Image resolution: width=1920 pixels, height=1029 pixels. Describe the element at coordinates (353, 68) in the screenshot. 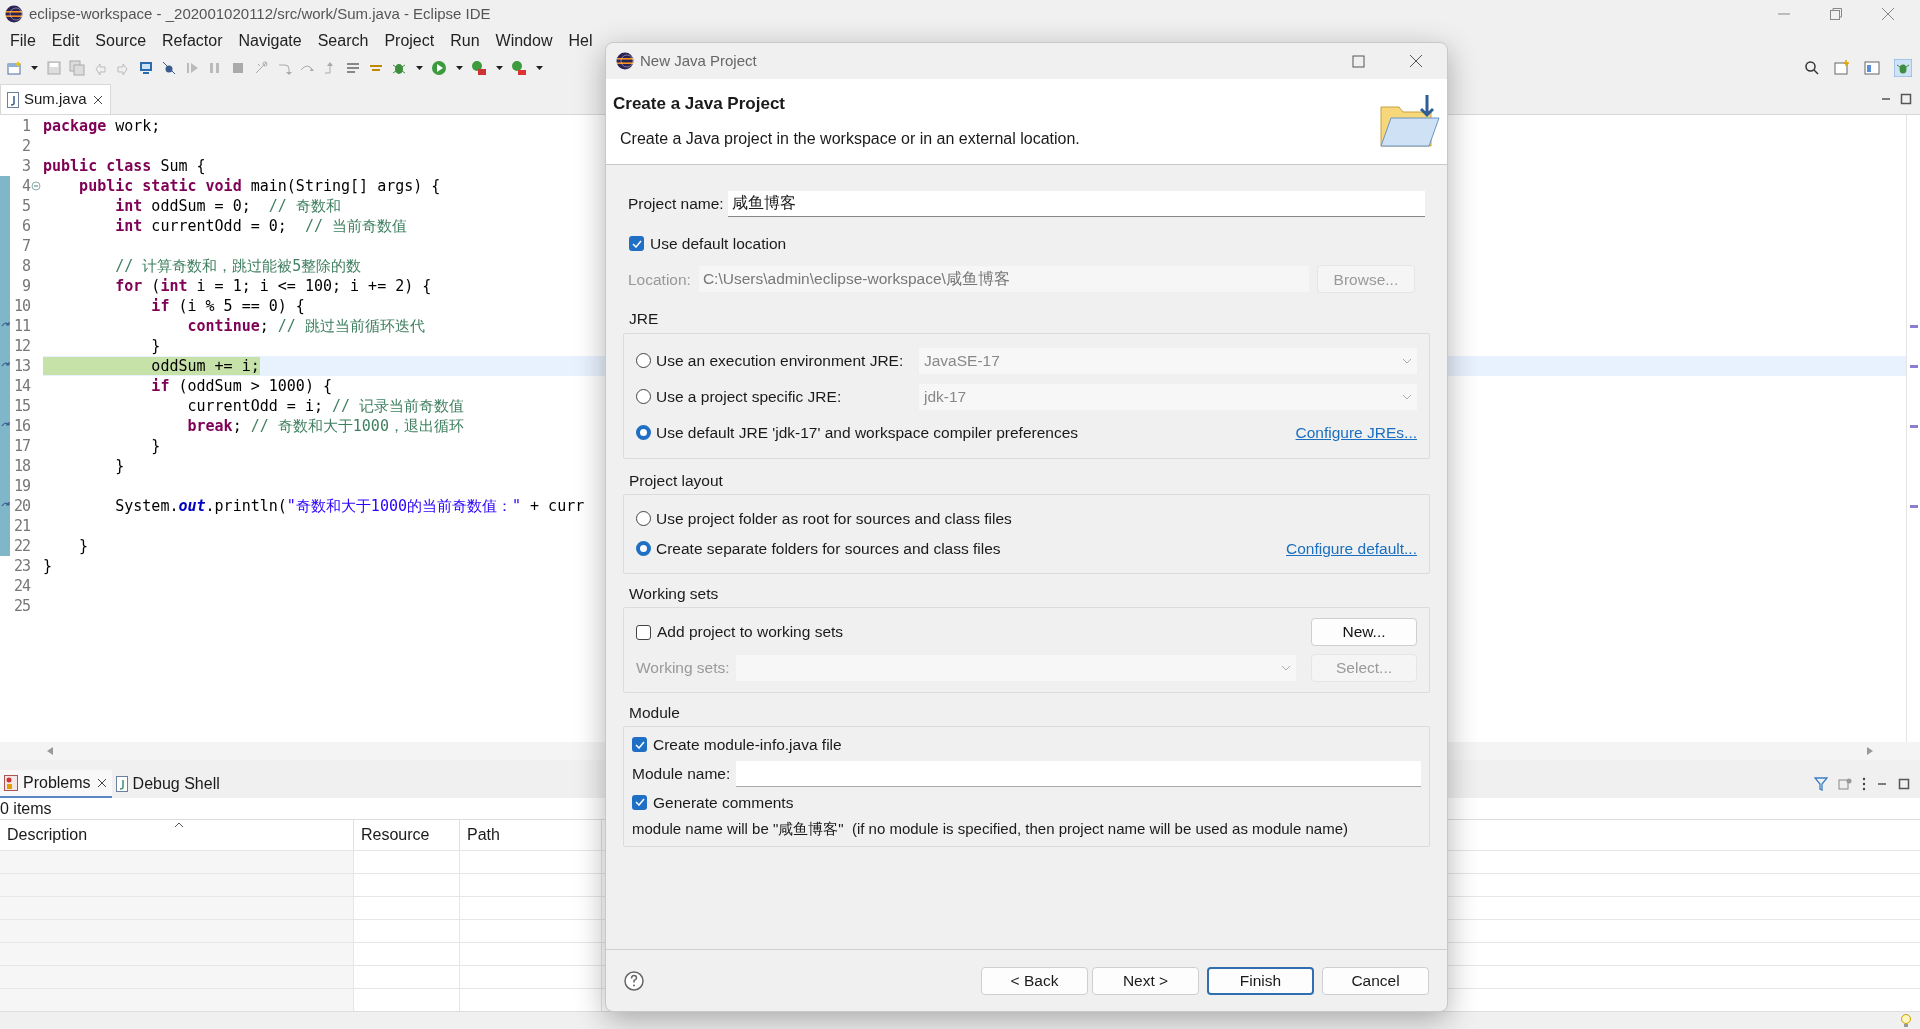

I see `list-icon` at that location.